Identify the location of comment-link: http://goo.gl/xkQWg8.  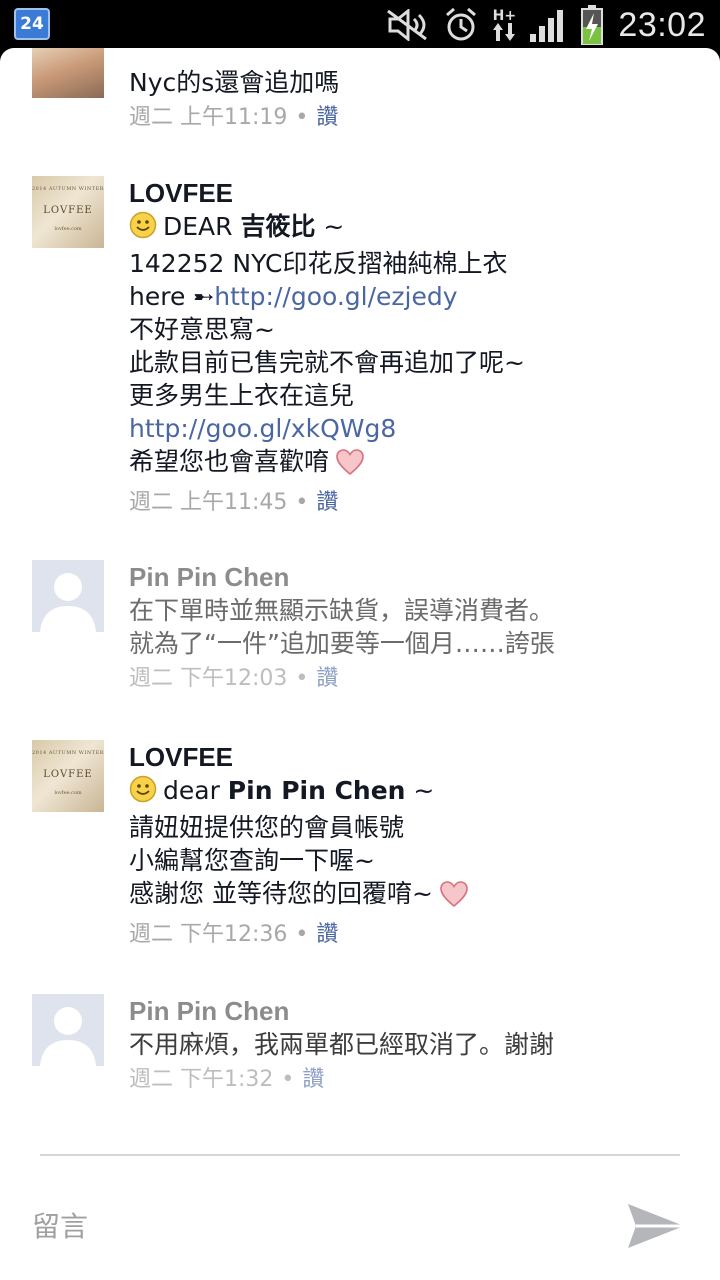
(414, 428).